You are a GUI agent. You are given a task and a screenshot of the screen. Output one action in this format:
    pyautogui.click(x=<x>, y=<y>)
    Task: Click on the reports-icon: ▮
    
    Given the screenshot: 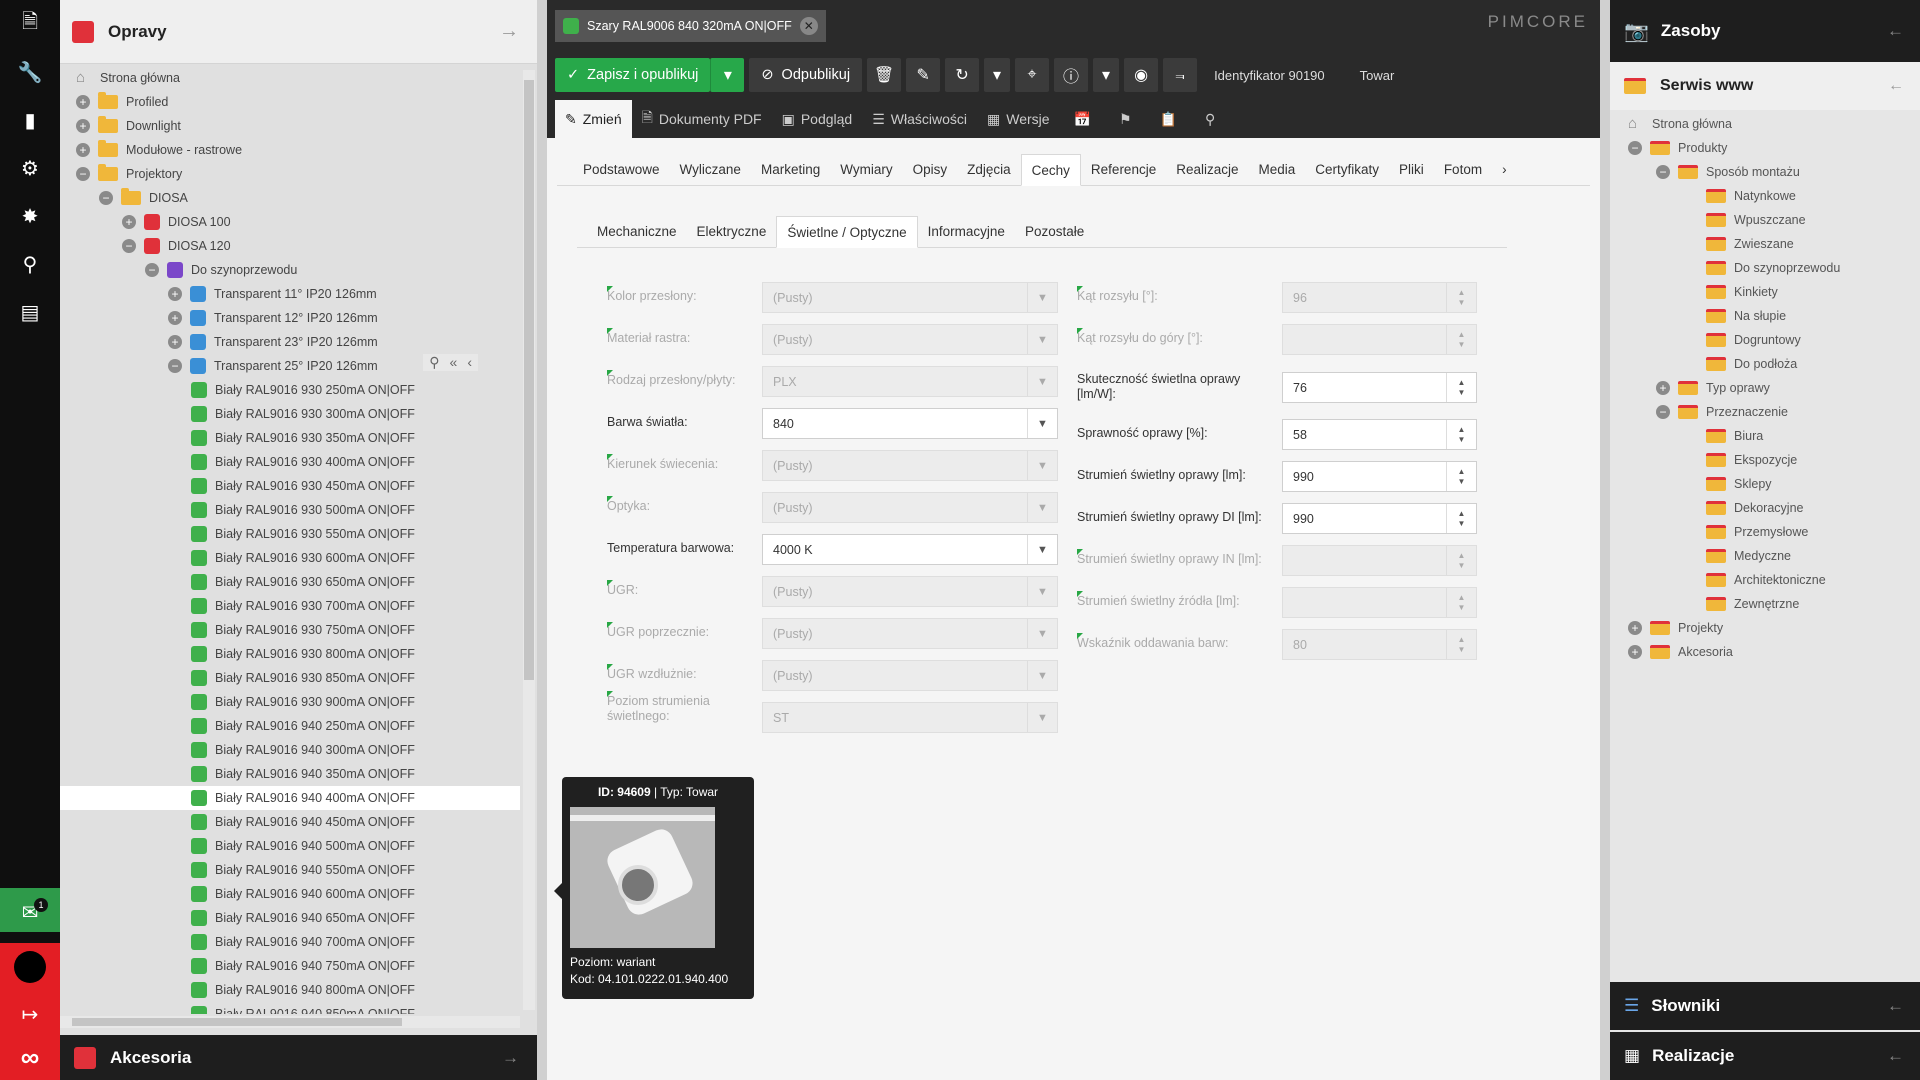 What is the action you would take?
    pyautogui.click(x=30, y=120)
    